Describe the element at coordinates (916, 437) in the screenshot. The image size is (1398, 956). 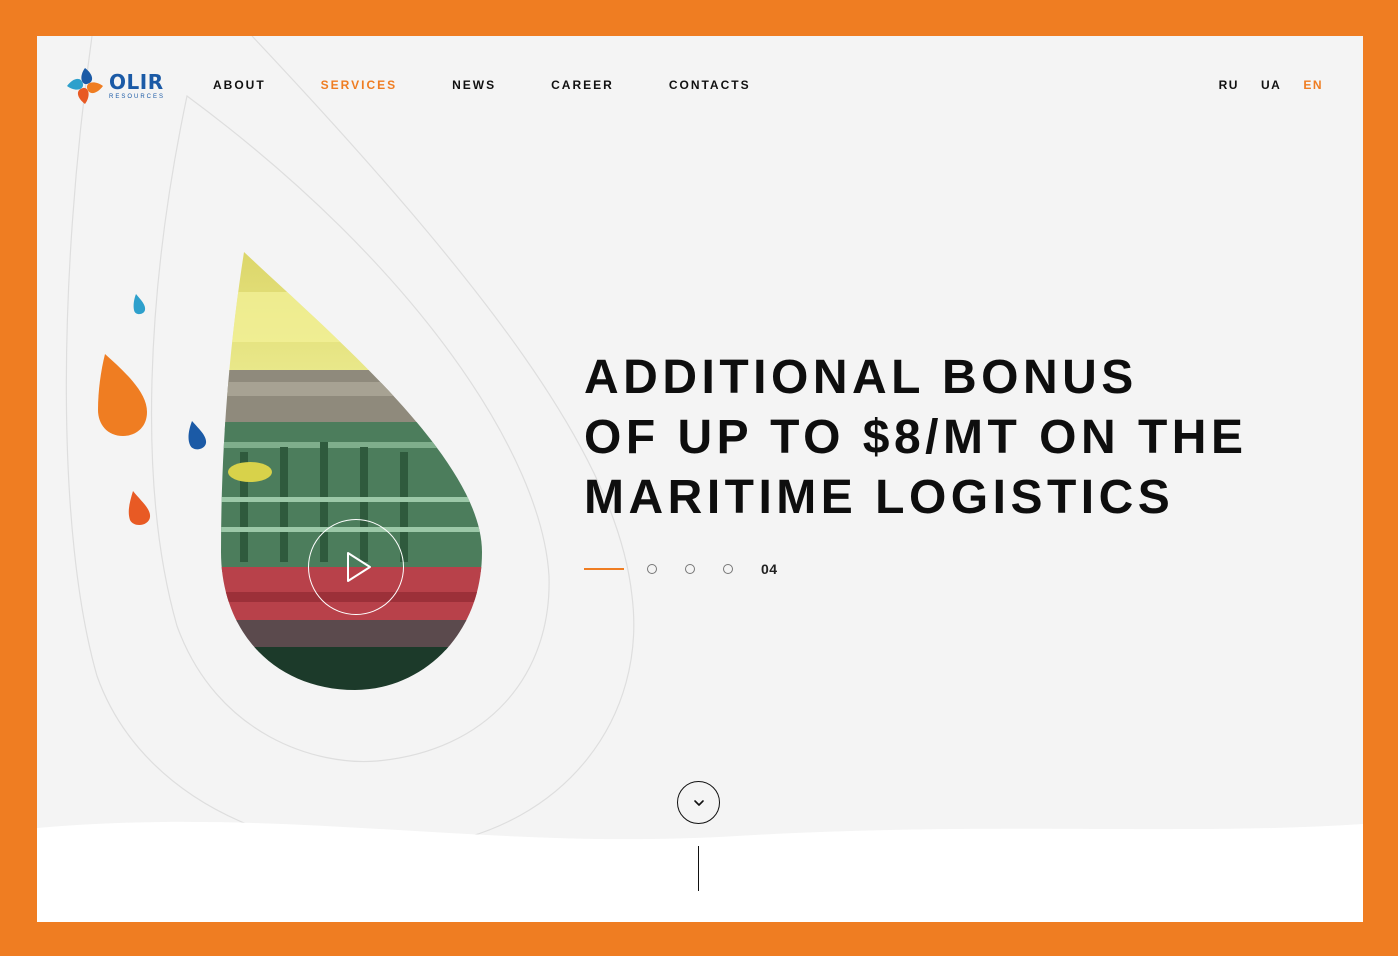
I see `headline-line-2: OF UP TO $8/MT ON THE` at that location.